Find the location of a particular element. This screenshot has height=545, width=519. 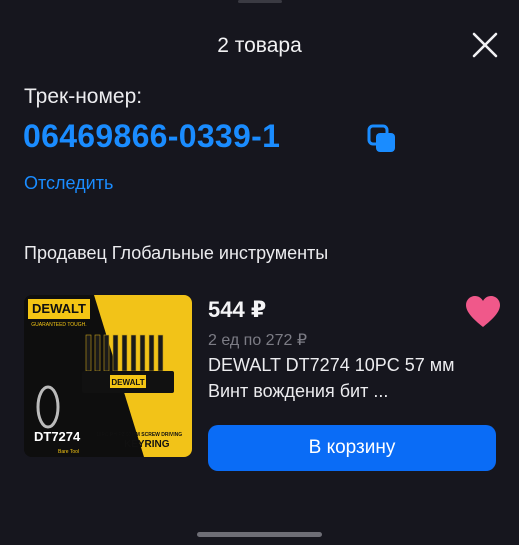

add-to-cart-button: В корзину is located at coordinates (352, 448).